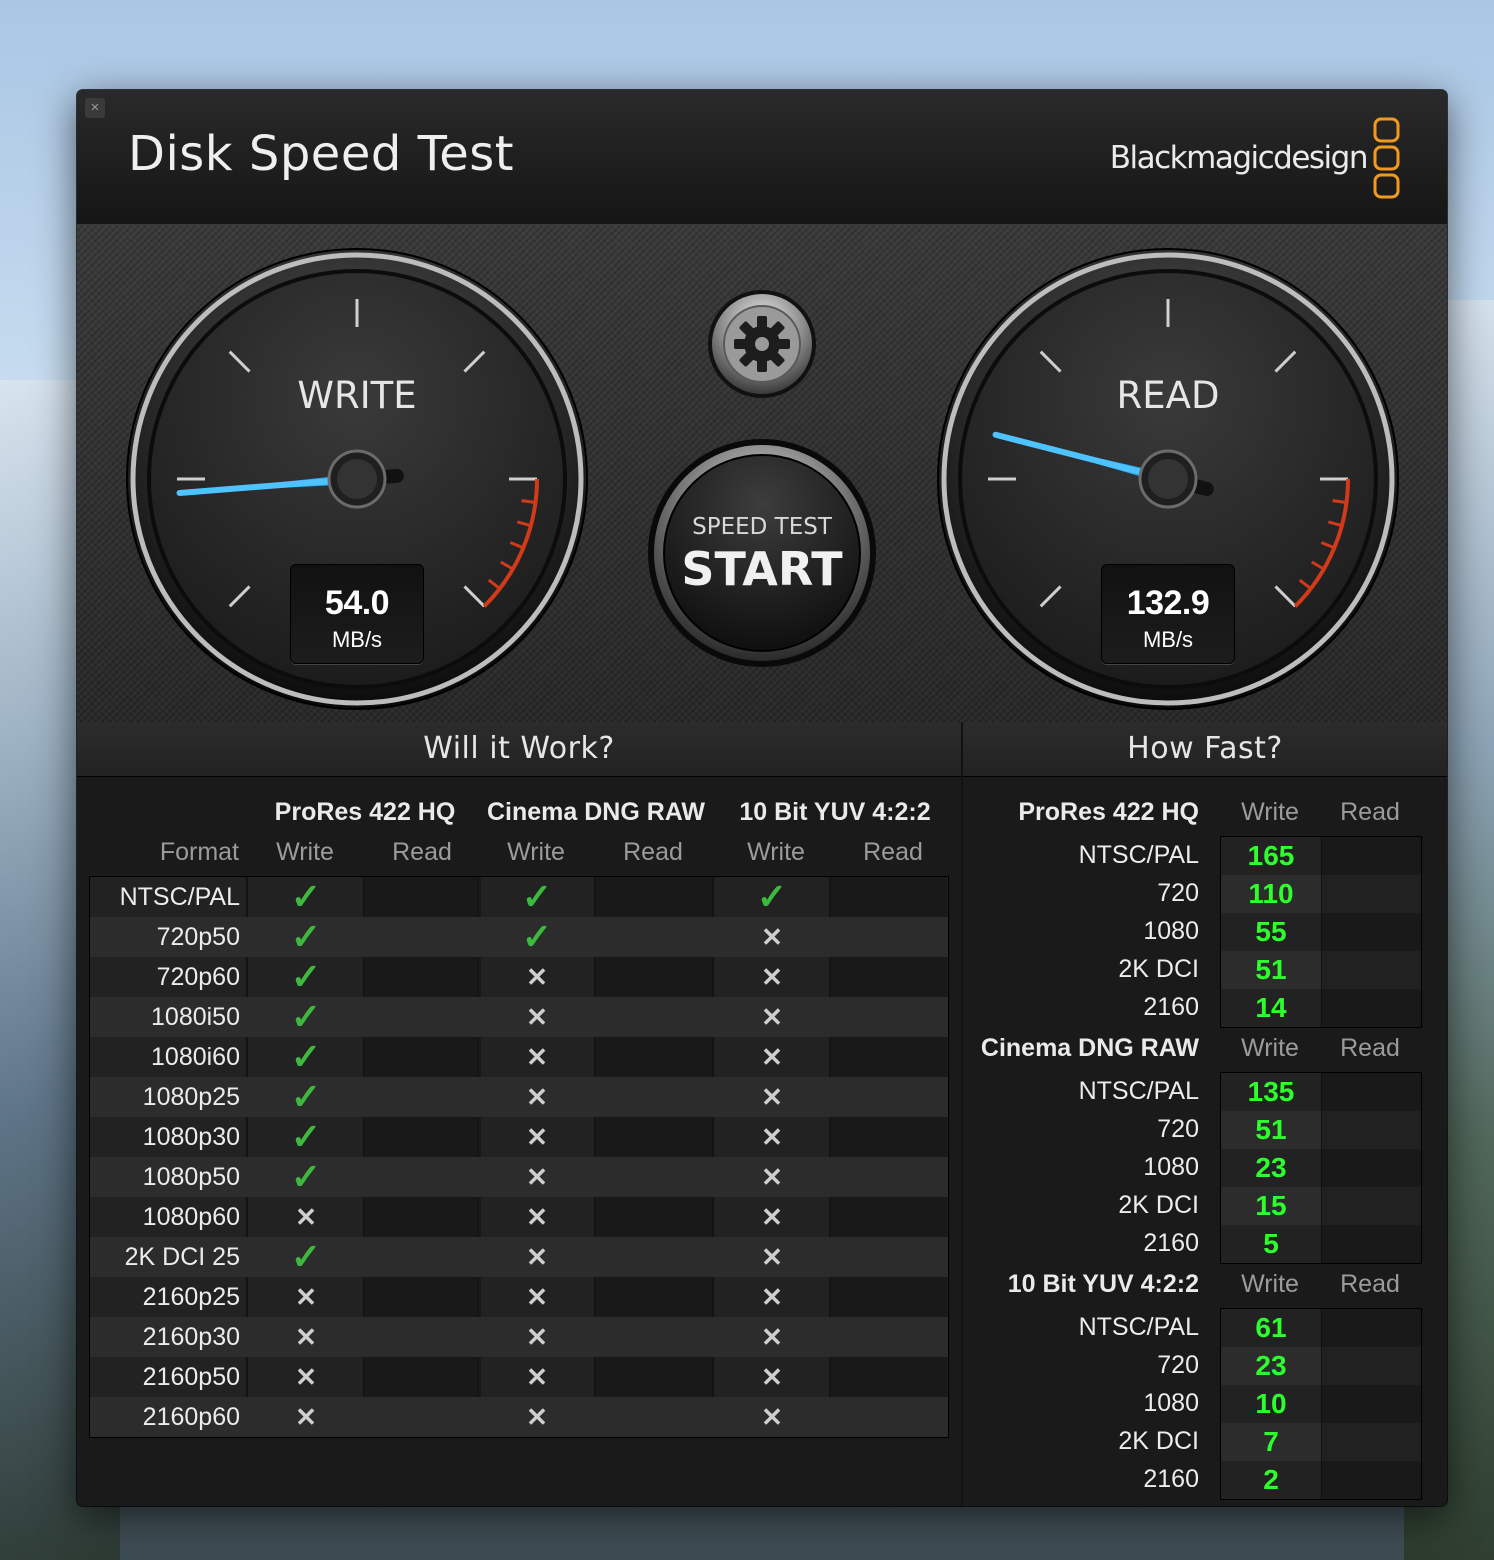 This screenshot has width=1494, height=1560. What do you see at coordinates (1171, 1479) in the screenshot?
I see `resolution-label: 2160` at bounding box center [1171, 1479].